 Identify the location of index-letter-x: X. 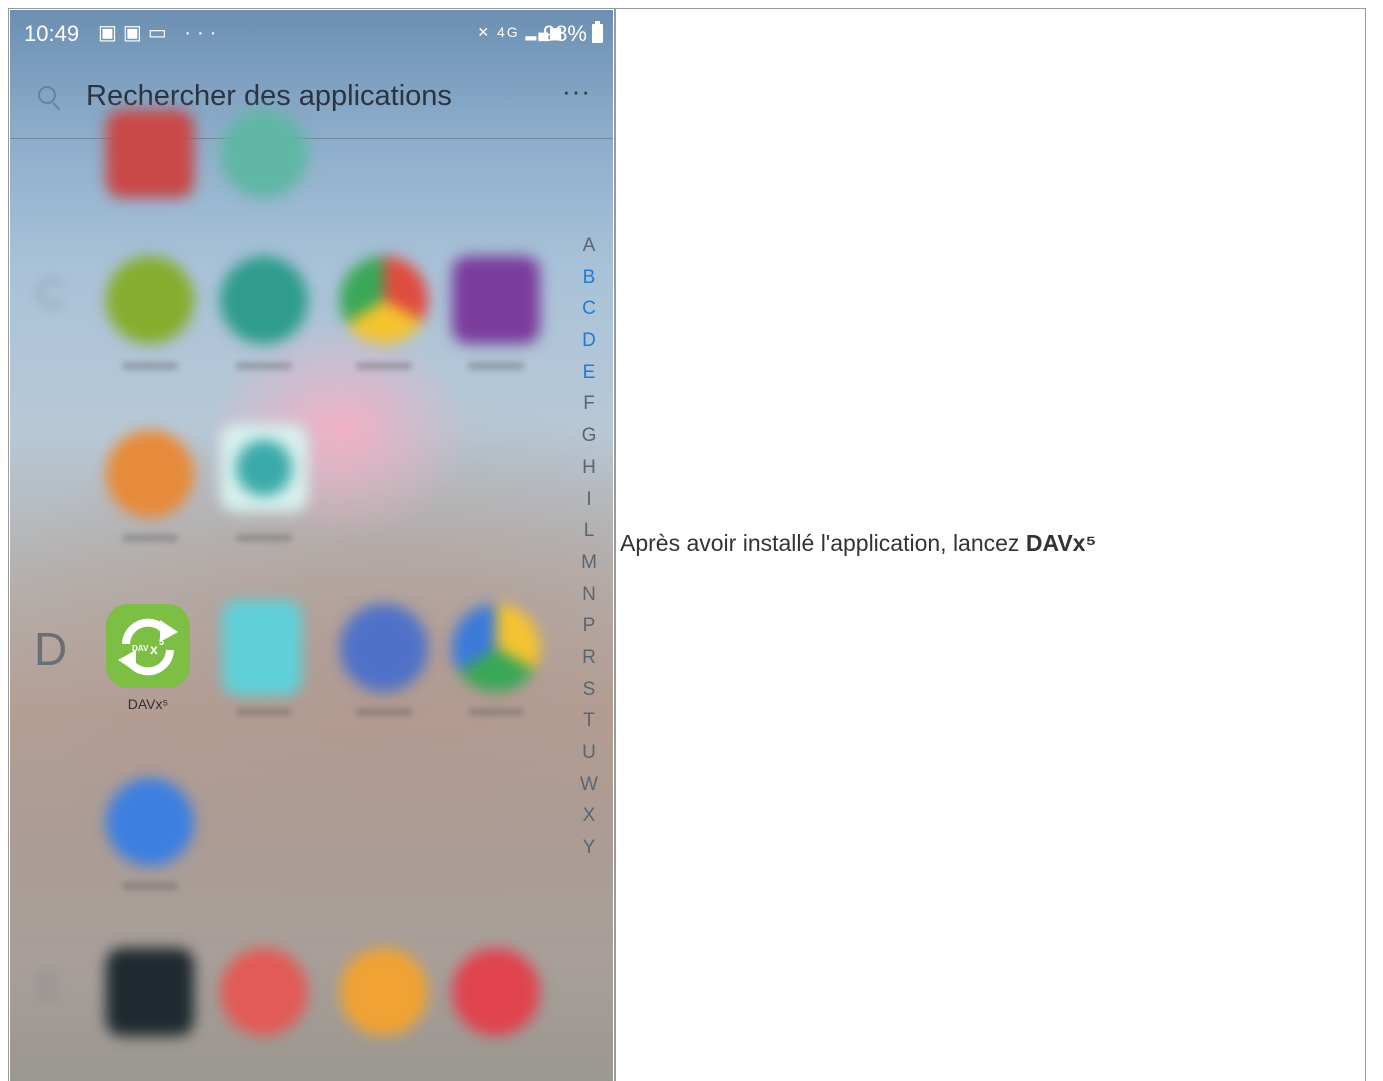
(589, 816).